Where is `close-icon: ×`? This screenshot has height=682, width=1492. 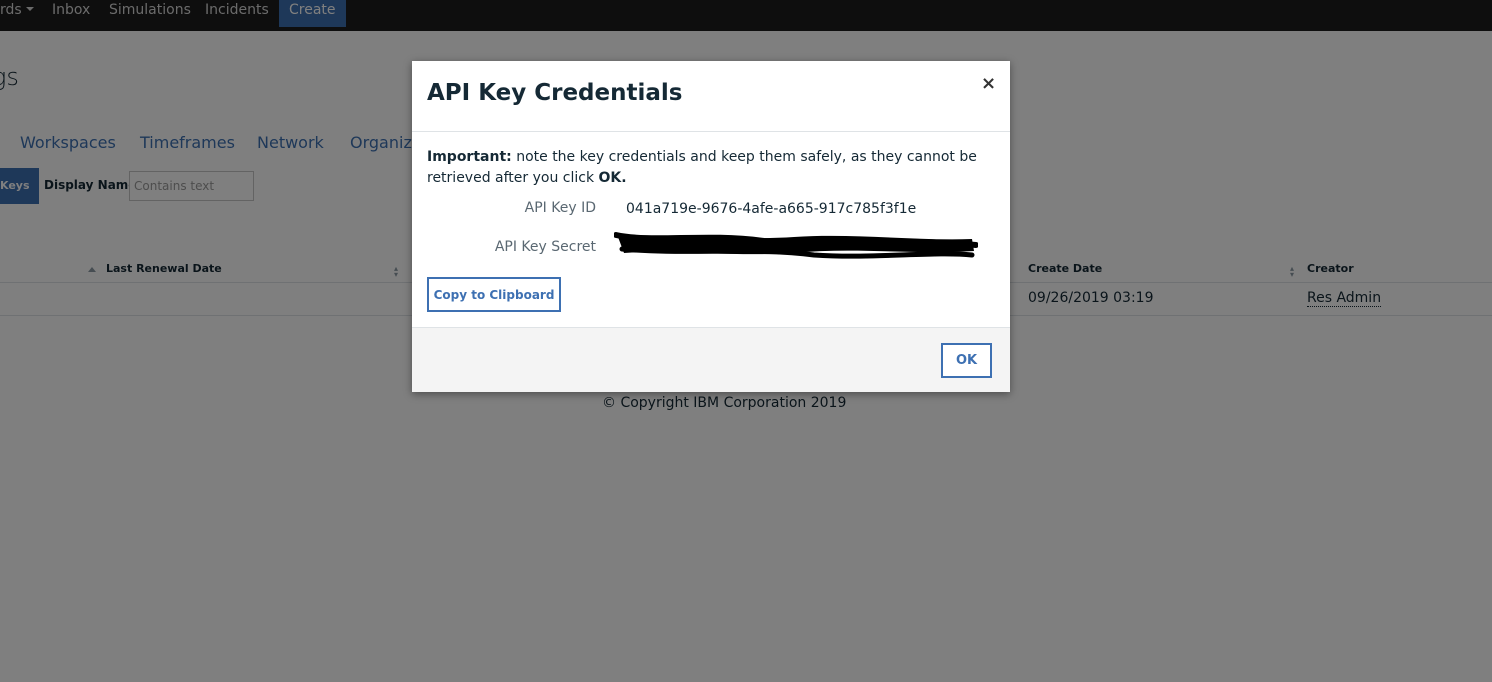
close-icon: × is located at coordinates (988, 83).